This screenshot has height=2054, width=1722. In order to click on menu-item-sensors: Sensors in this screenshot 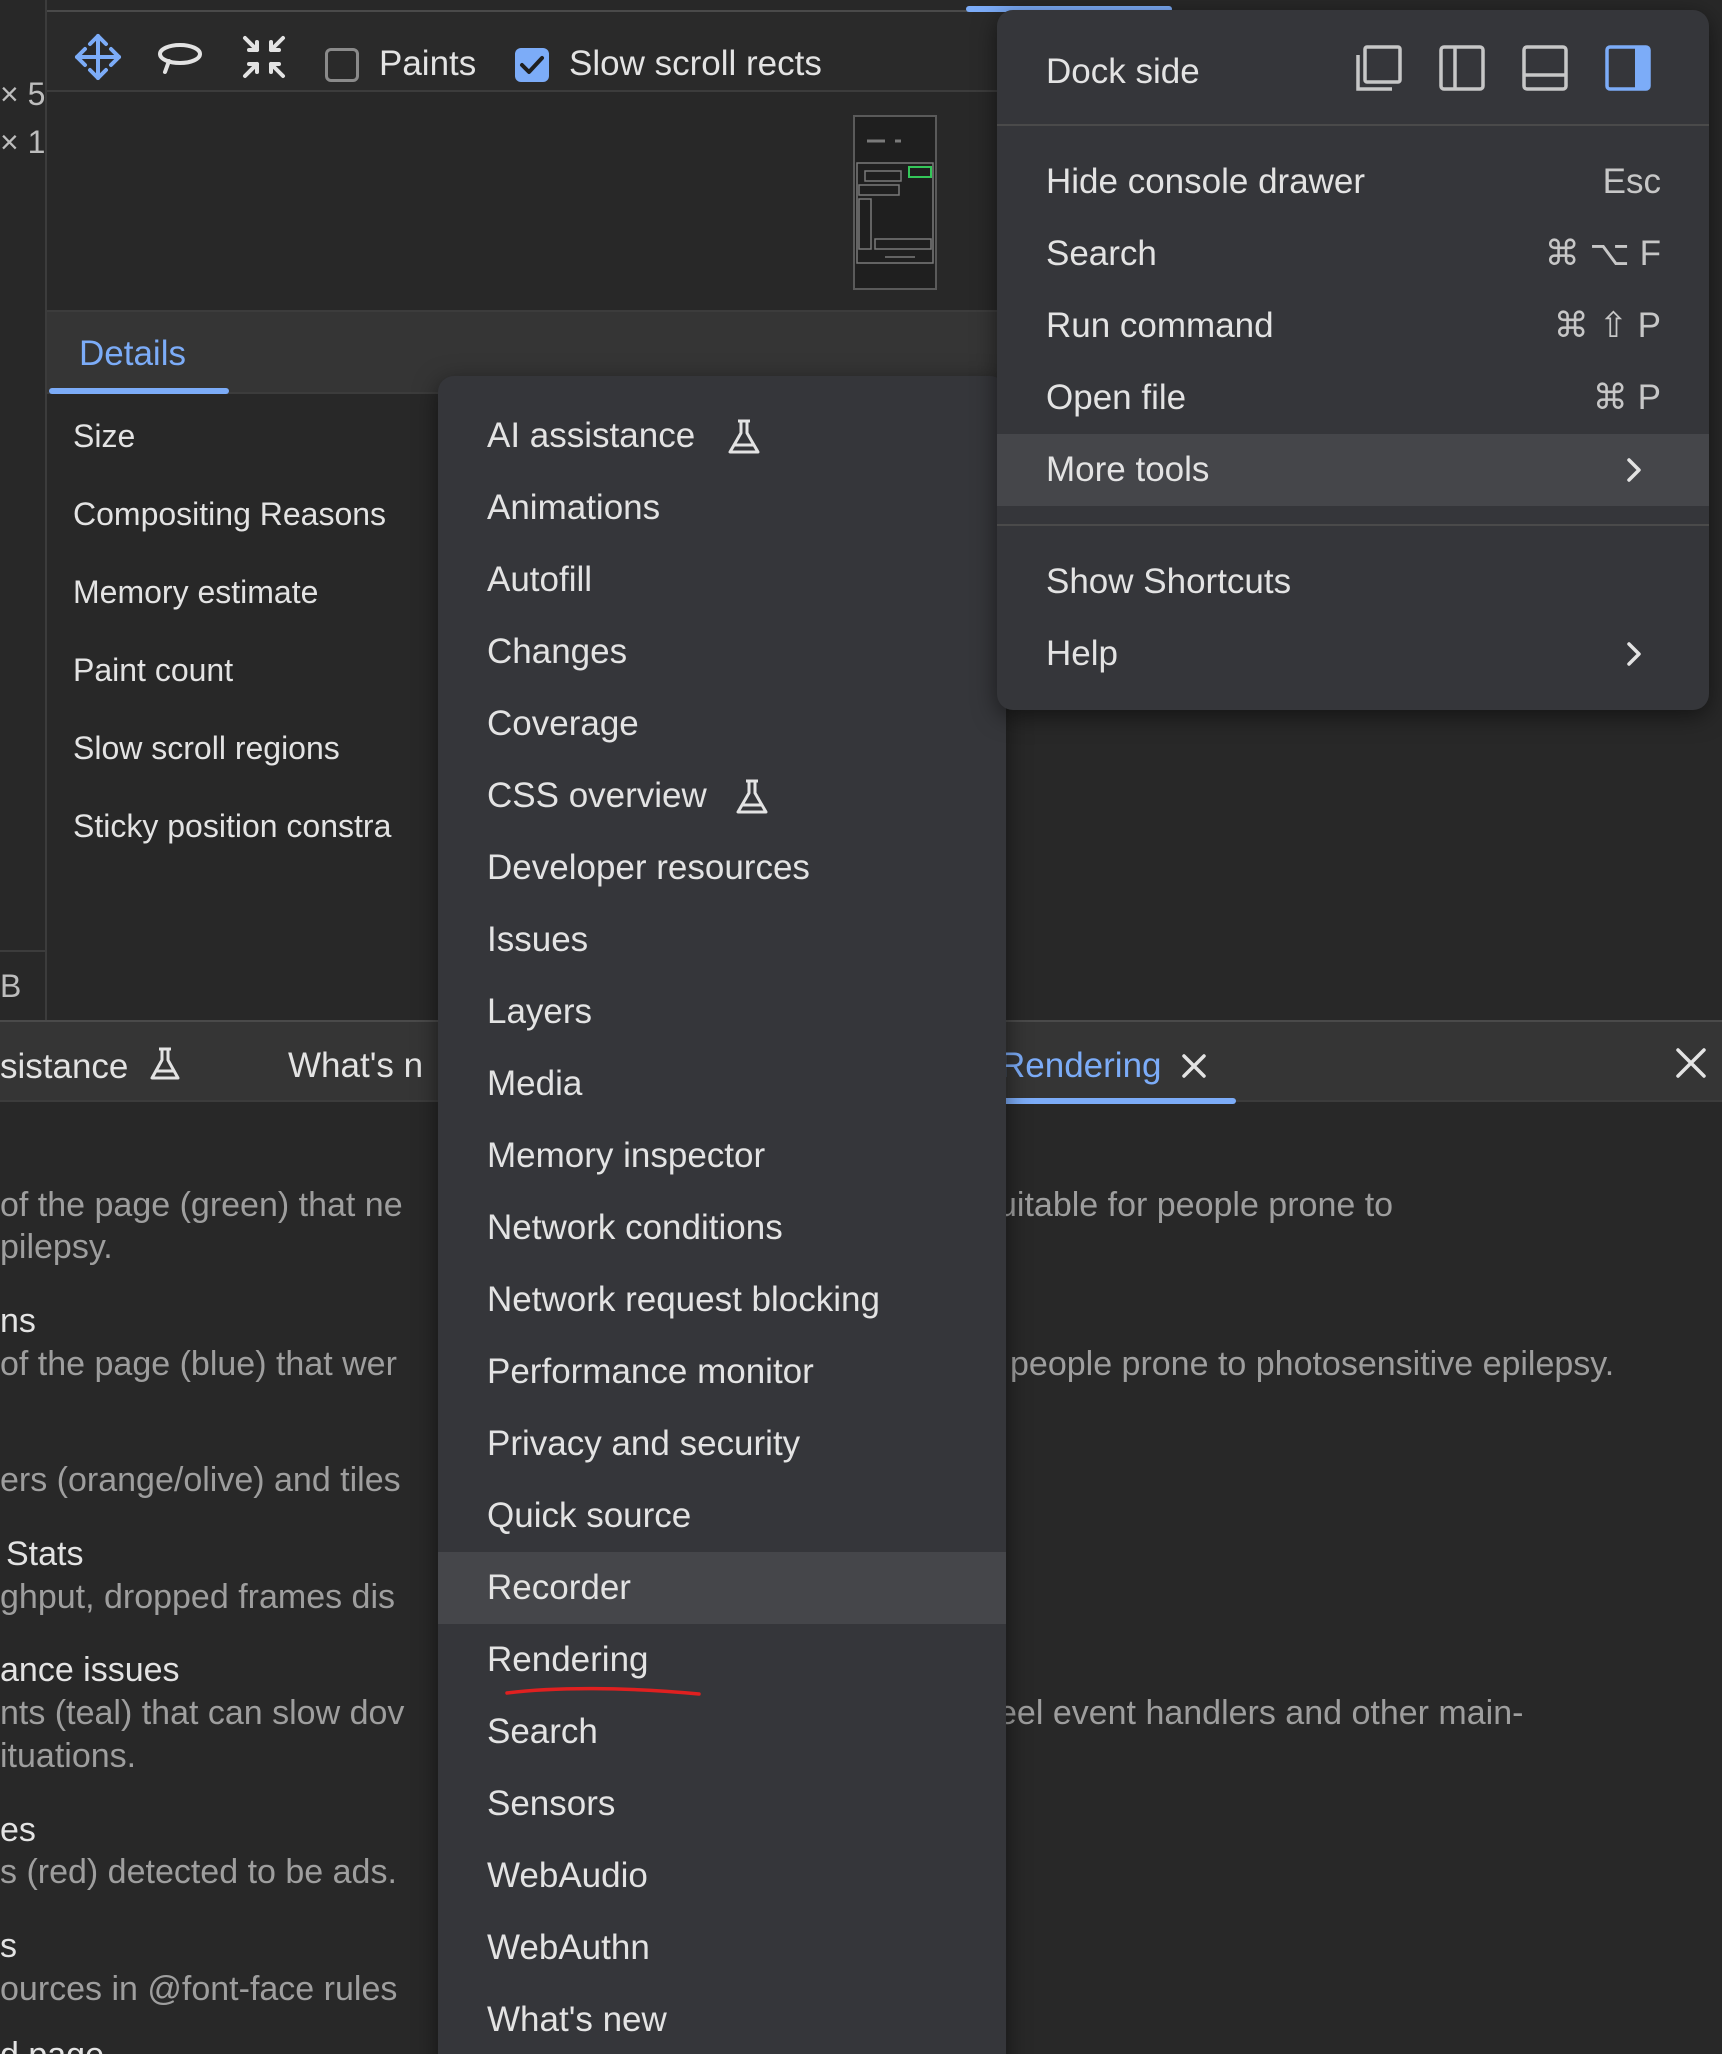, I will do `click(722, 1804)`.